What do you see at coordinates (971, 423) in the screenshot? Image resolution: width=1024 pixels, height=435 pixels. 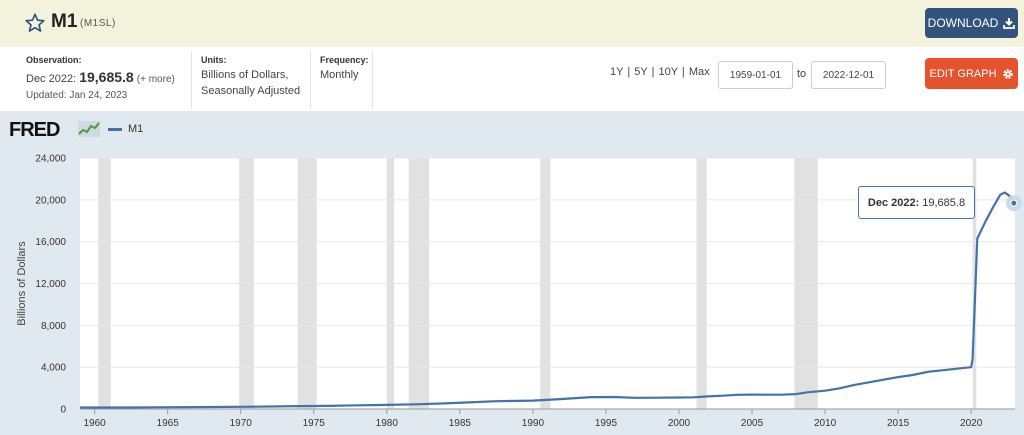 I see `x-tick-label: 2020` at bounding box center [971, 423].